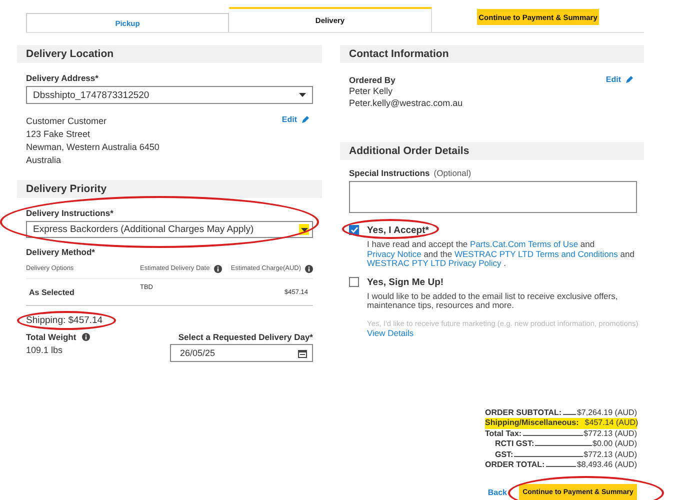 The height and width of the screenshot is (500, 680). I want to click on field-label: Delivery Method*, so click(61, 252).